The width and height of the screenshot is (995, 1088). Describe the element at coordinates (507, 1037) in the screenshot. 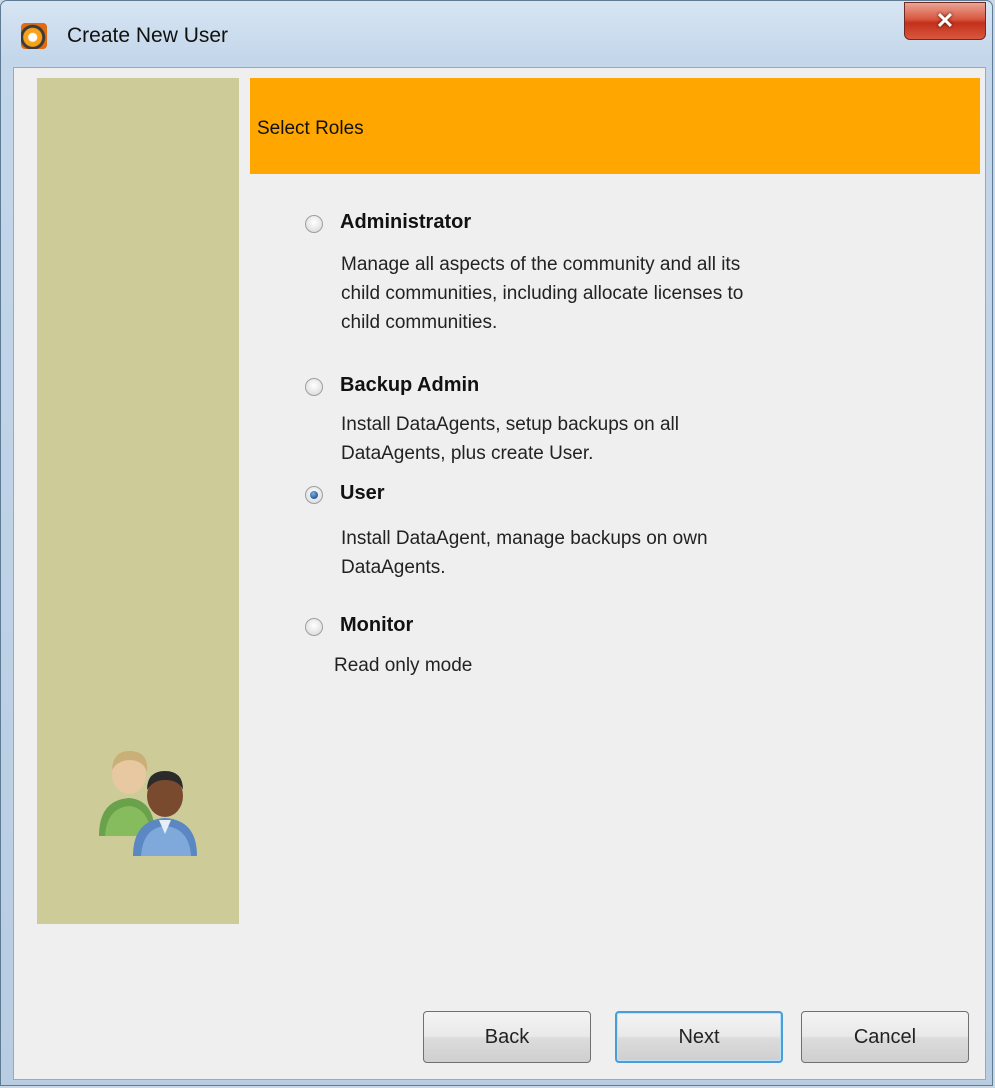

I see `back-button: Back` at that location.